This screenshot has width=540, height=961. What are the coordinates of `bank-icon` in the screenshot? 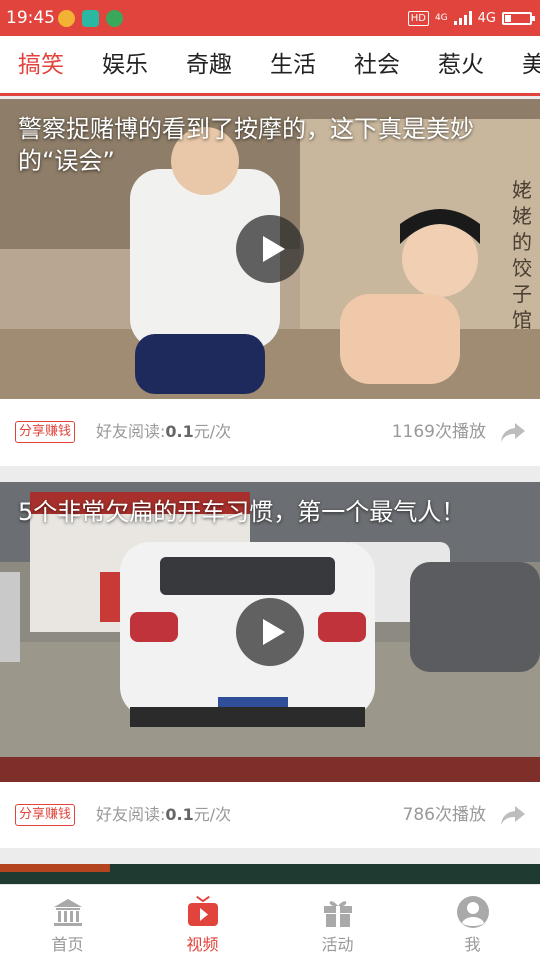 It's located at (68, 912).